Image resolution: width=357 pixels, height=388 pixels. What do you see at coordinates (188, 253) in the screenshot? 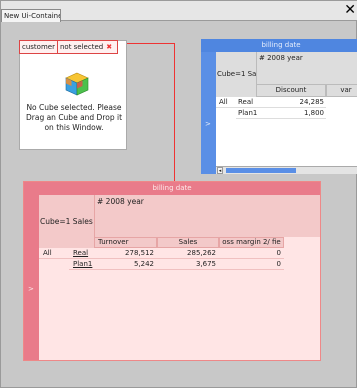
I see `table-cell: 285,262` at bounding box center [188, 253].